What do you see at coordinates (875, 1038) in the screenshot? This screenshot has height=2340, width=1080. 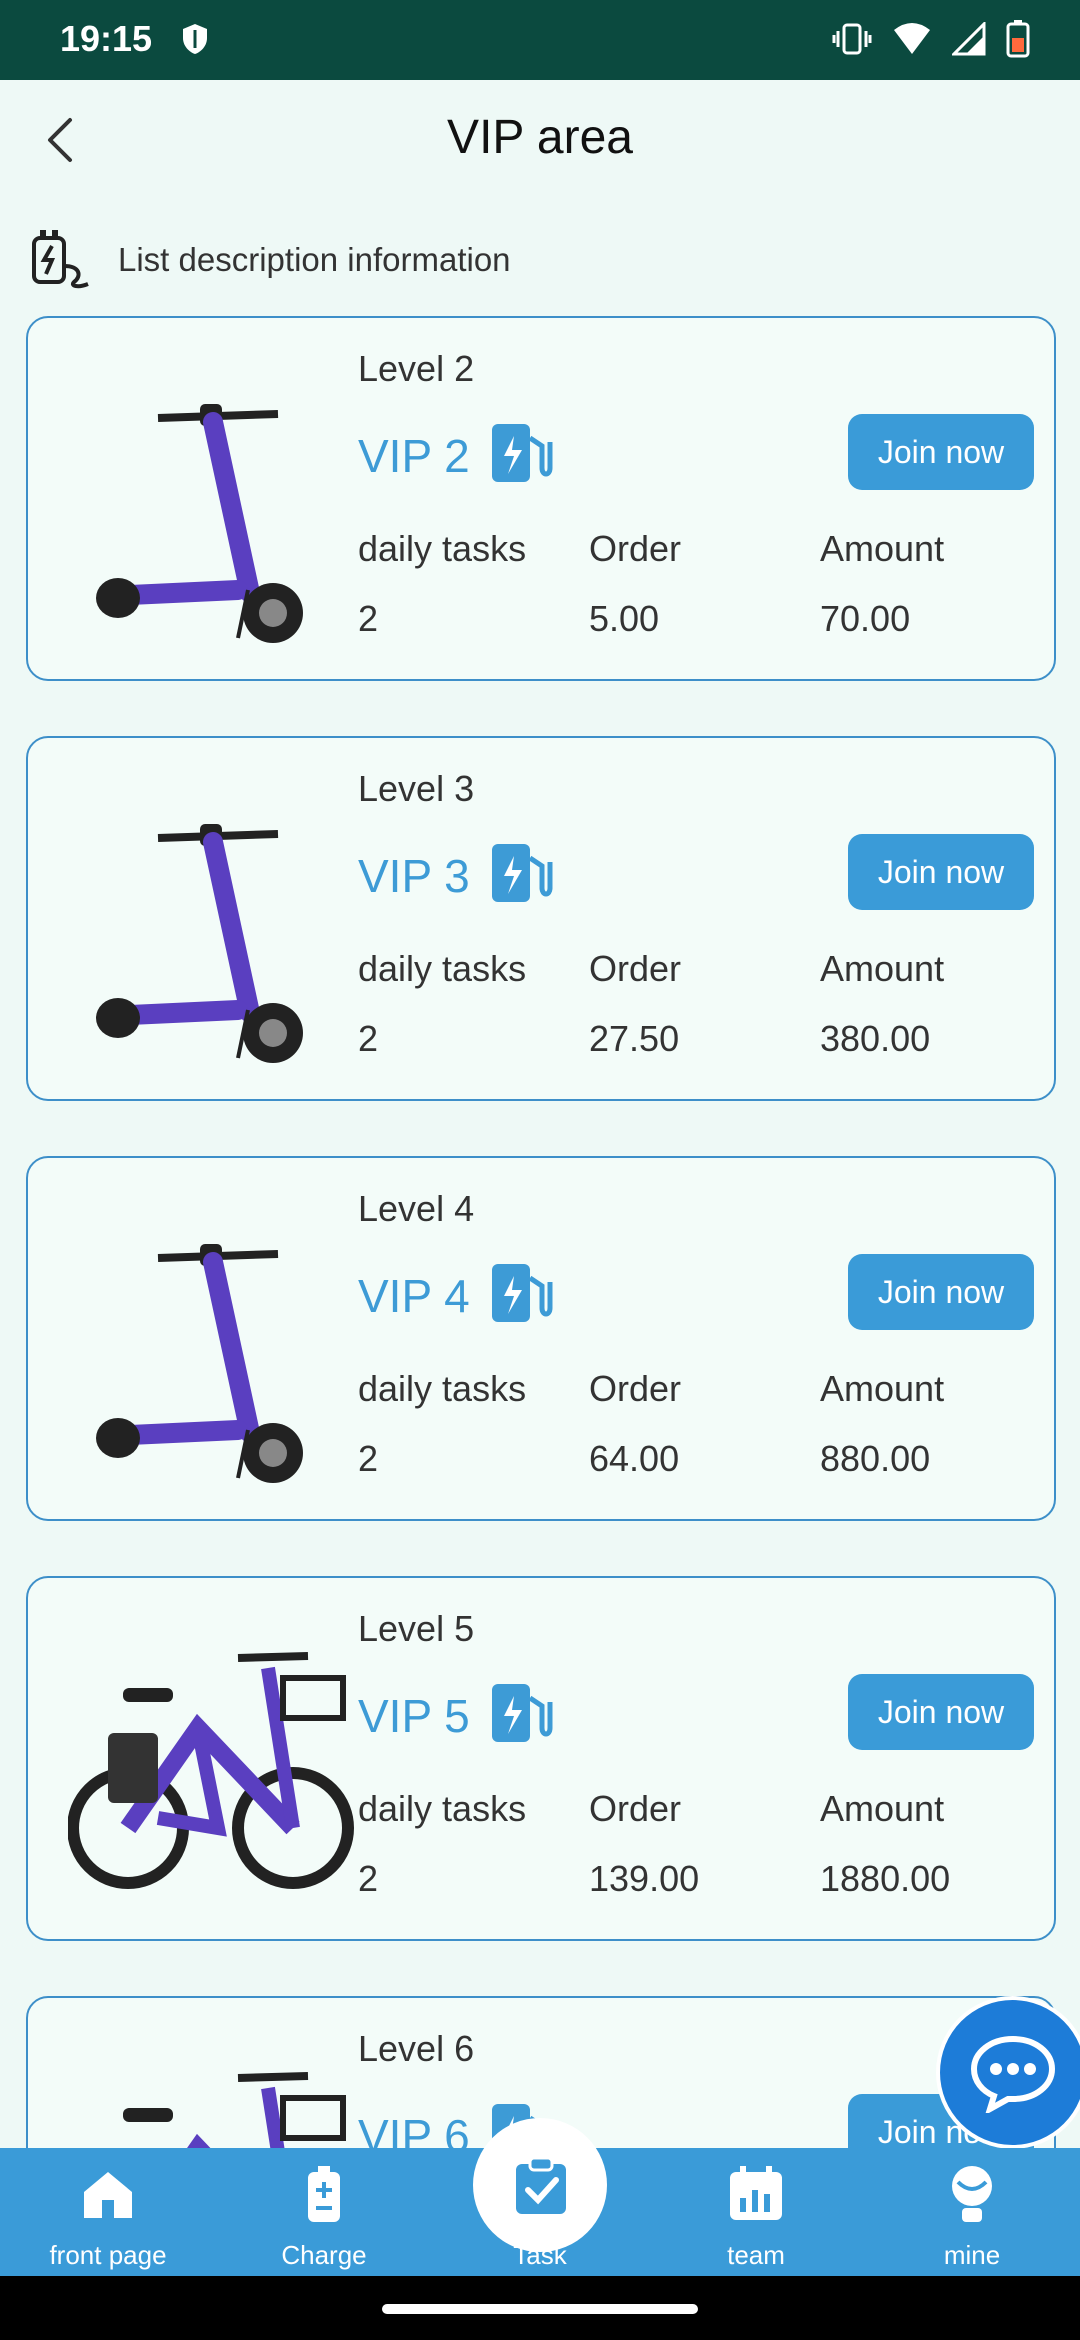 I see `amount-value: 380.00` at bounding box center [875, 1038].